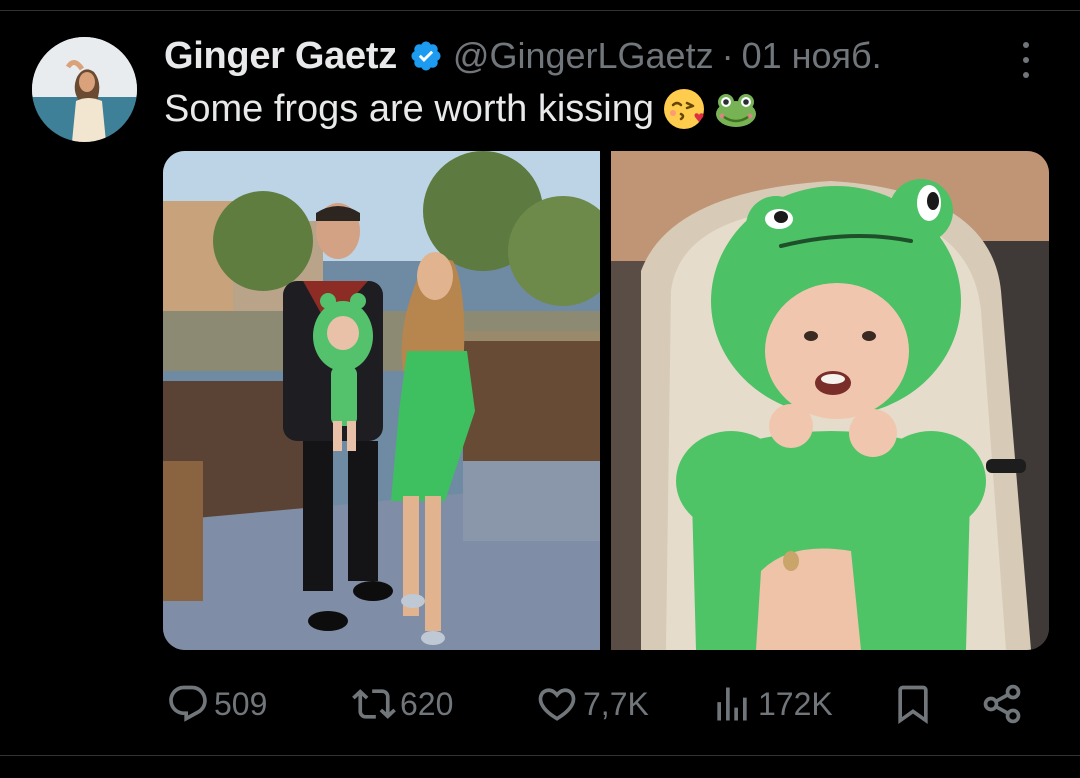 The width and height of the screenshot is (1080, 778). I want to click on reply-button: 509, so click(216, 704).